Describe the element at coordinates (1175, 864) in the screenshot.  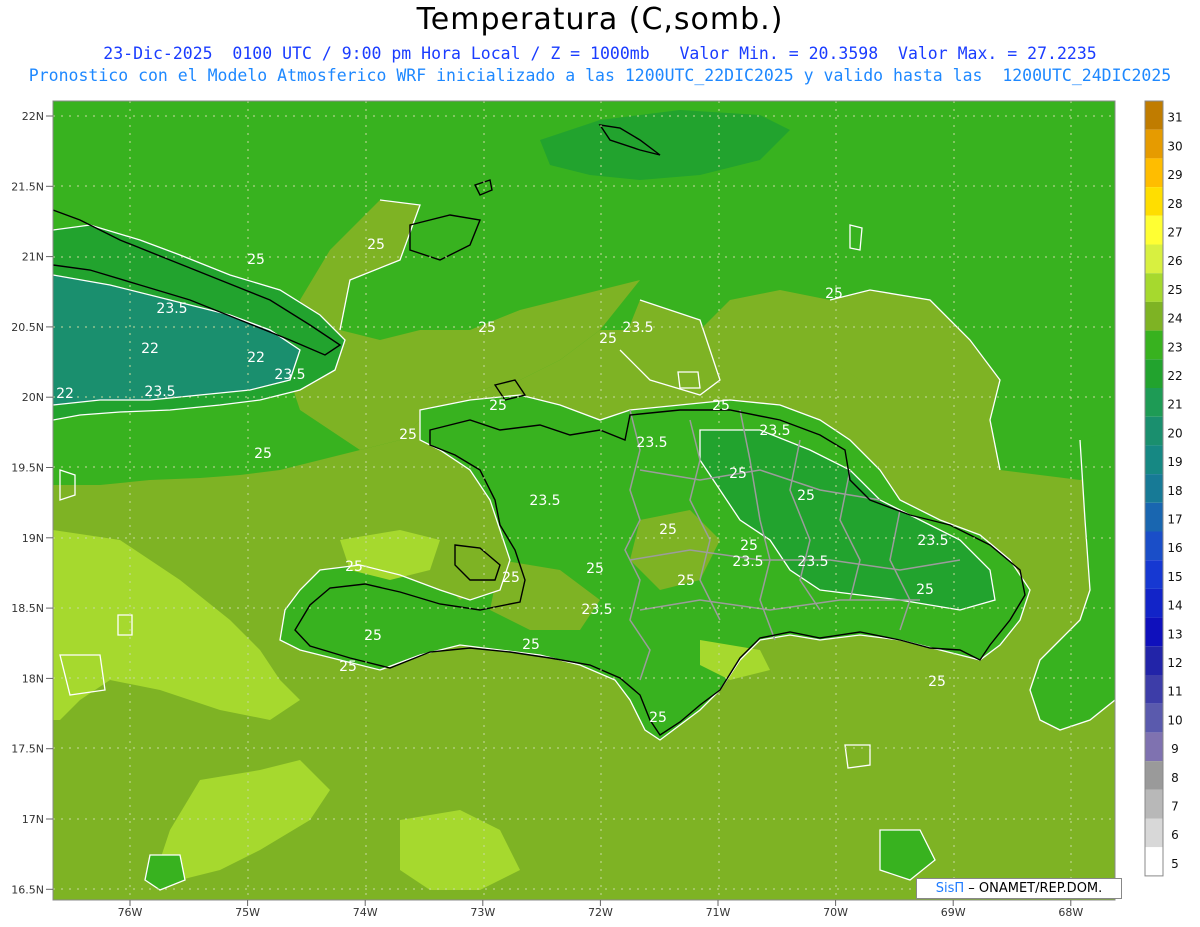
I see `colorbar-label-26: 5` at that location.